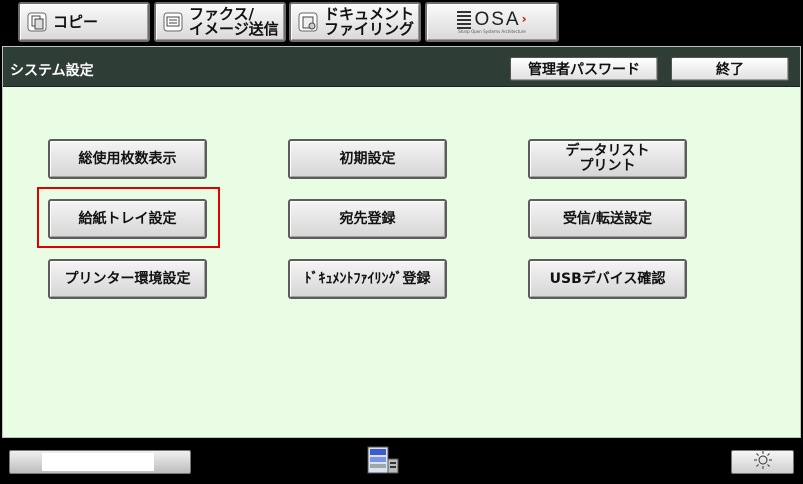 This screenshot has width=803, height=484. What do you see at coordinates (52, 71) in the screenshot?
I see `page-title: システム設定` at bounding box center [52, 71].